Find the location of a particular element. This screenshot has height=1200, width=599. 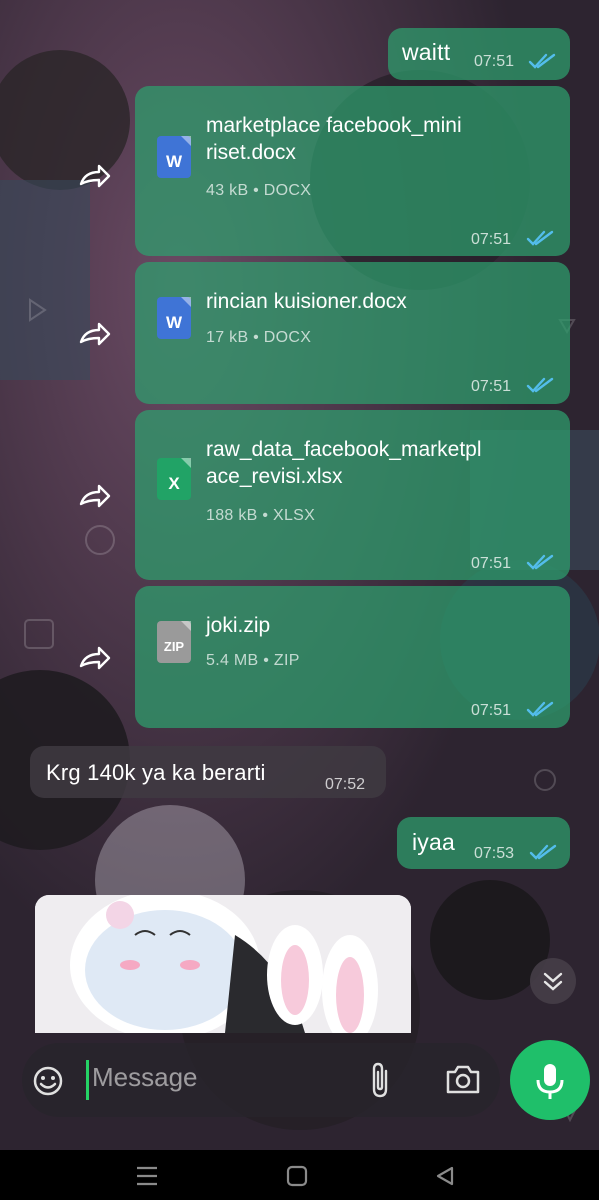

message-input: Message is located at coordinates (145, 1077).